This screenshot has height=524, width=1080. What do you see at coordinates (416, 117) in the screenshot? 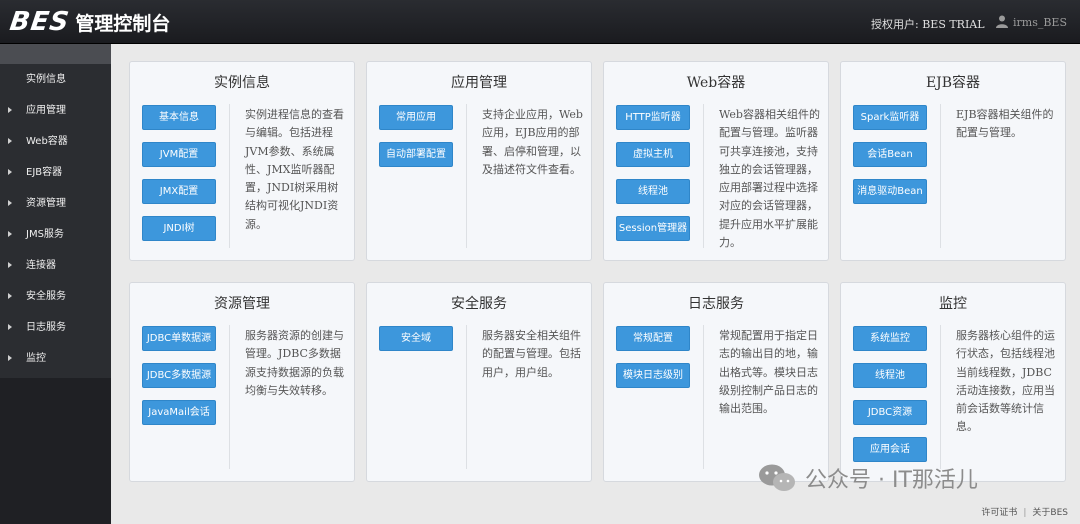
I see `card-button: 常用应用` at bounding box center [416, 117].